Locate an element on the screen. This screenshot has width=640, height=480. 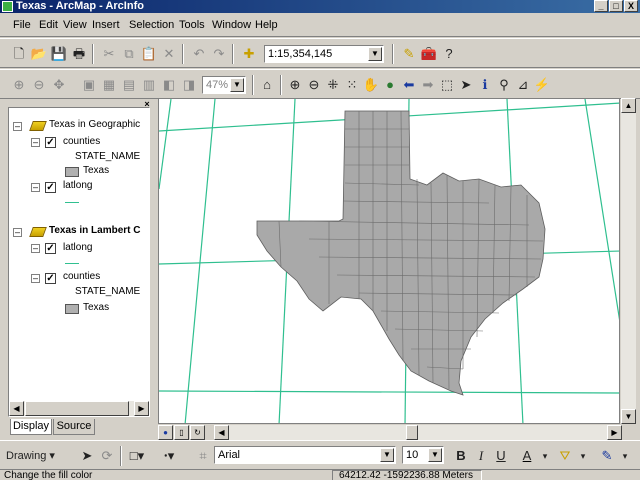
zoom-100-icon: ▦ is located at coordinates (109, 85).